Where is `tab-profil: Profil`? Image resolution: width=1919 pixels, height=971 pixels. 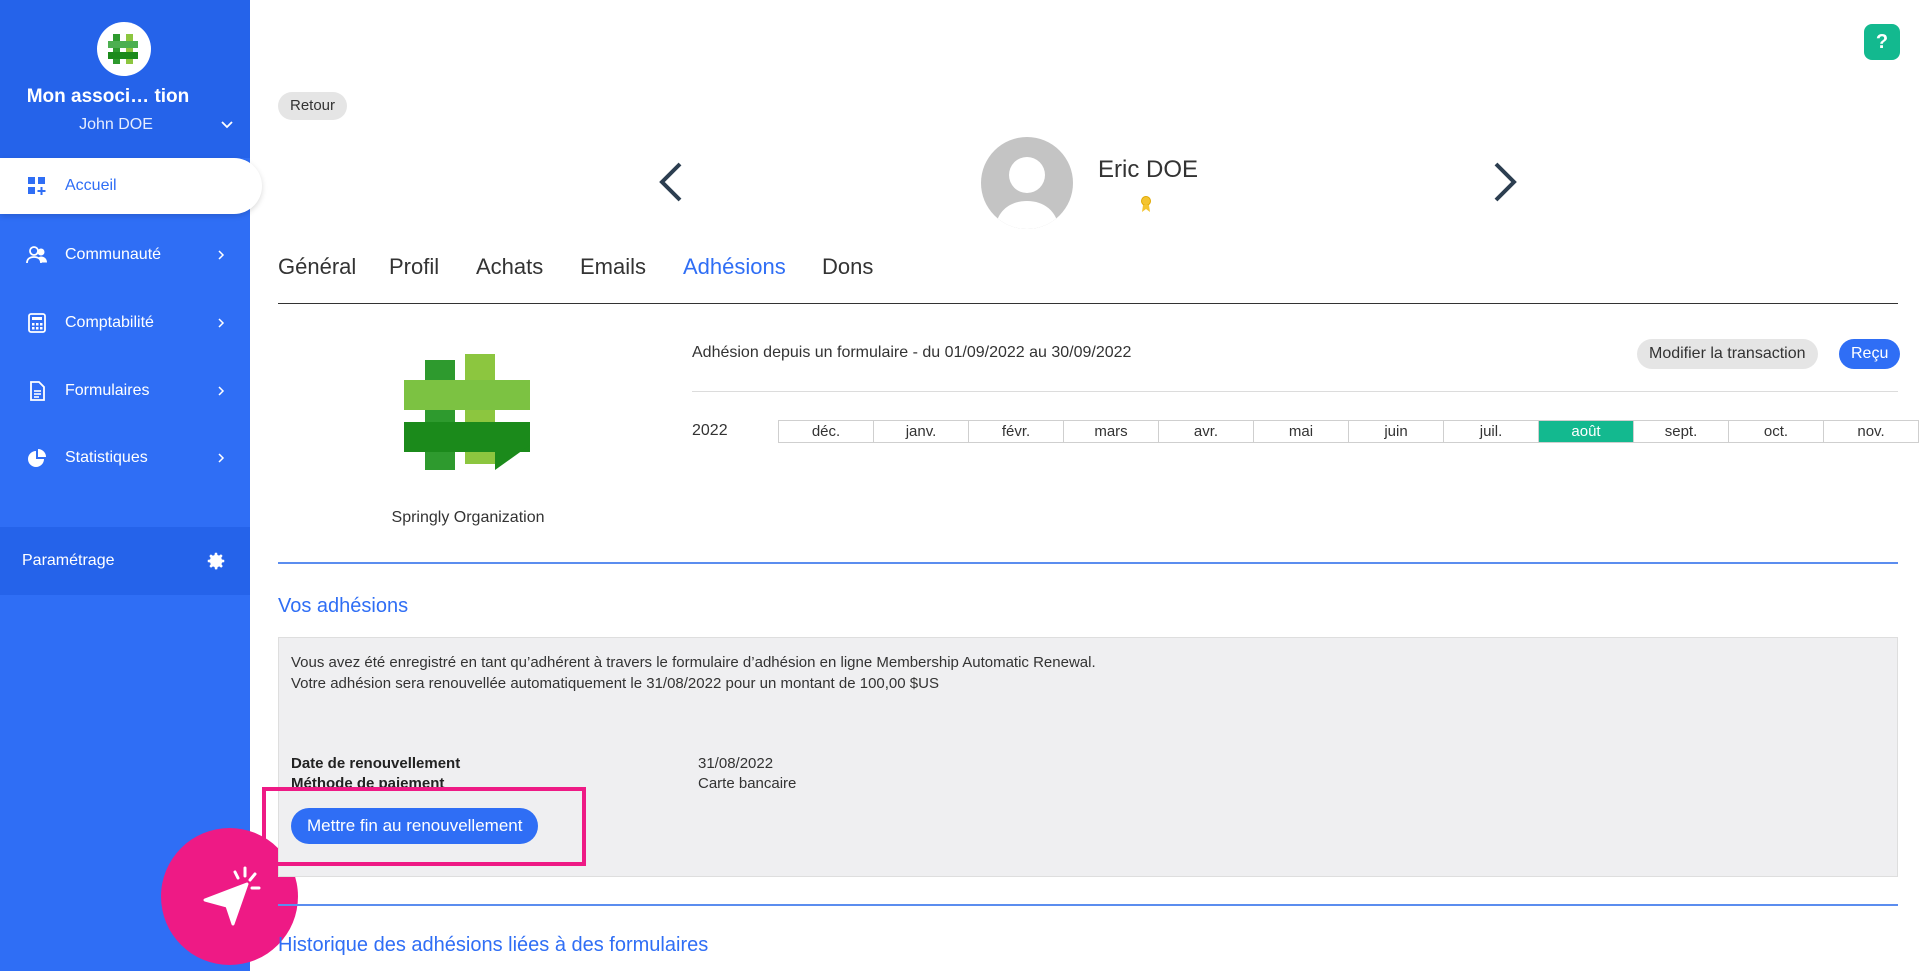 tab-profil: Profil is located at coordinates (414, 267).